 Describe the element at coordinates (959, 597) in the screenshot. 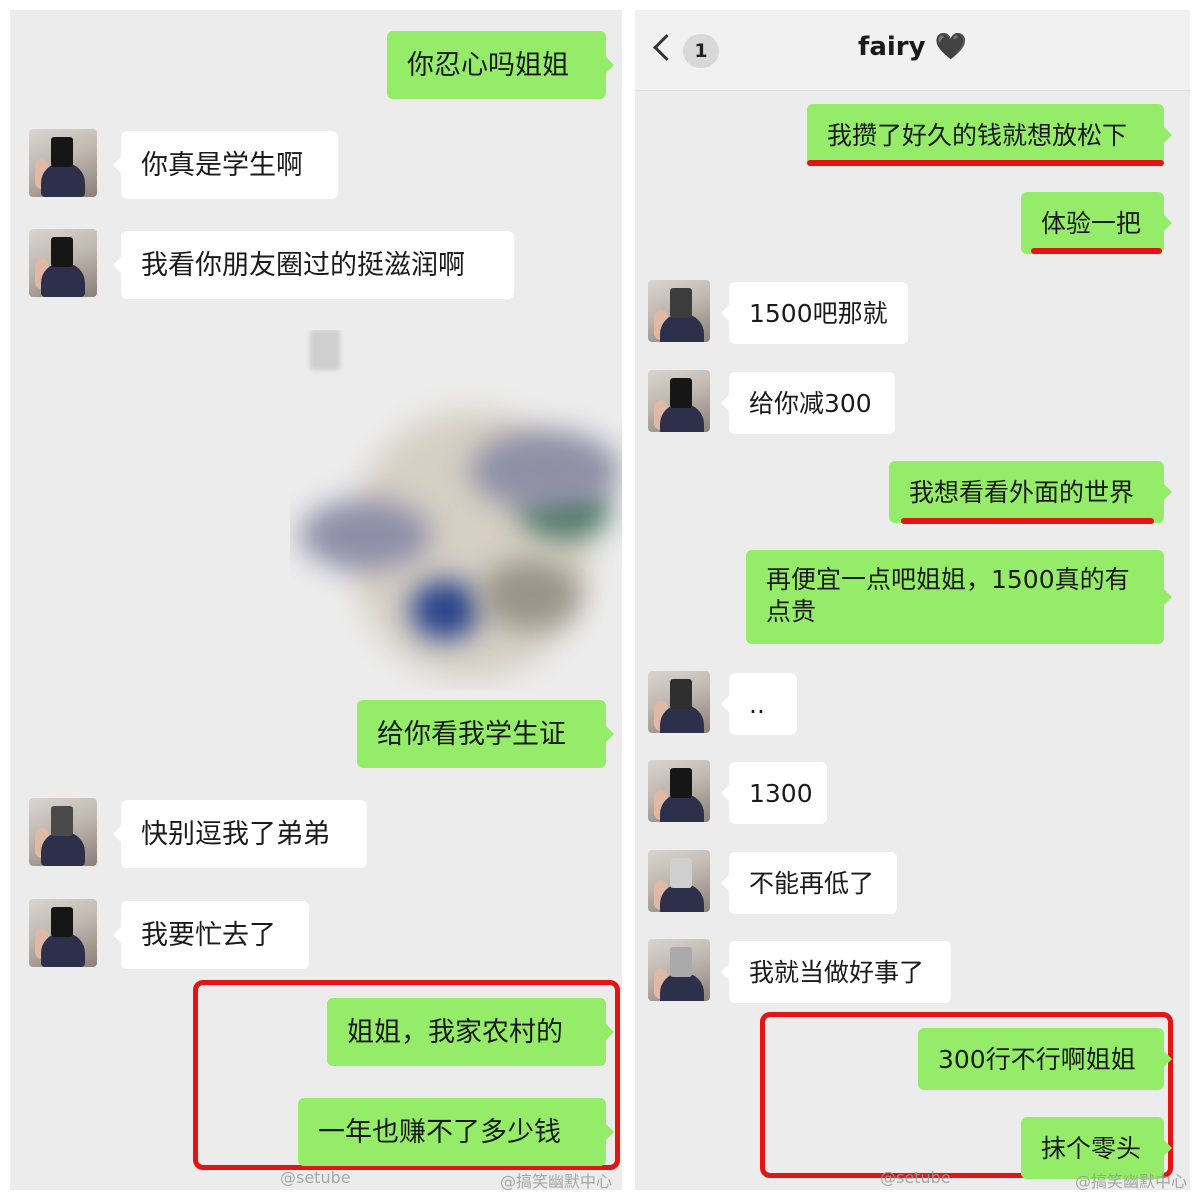

I see `message-bubble: 再便宜一点吧姐姐，1500真的有点贵` at that location.